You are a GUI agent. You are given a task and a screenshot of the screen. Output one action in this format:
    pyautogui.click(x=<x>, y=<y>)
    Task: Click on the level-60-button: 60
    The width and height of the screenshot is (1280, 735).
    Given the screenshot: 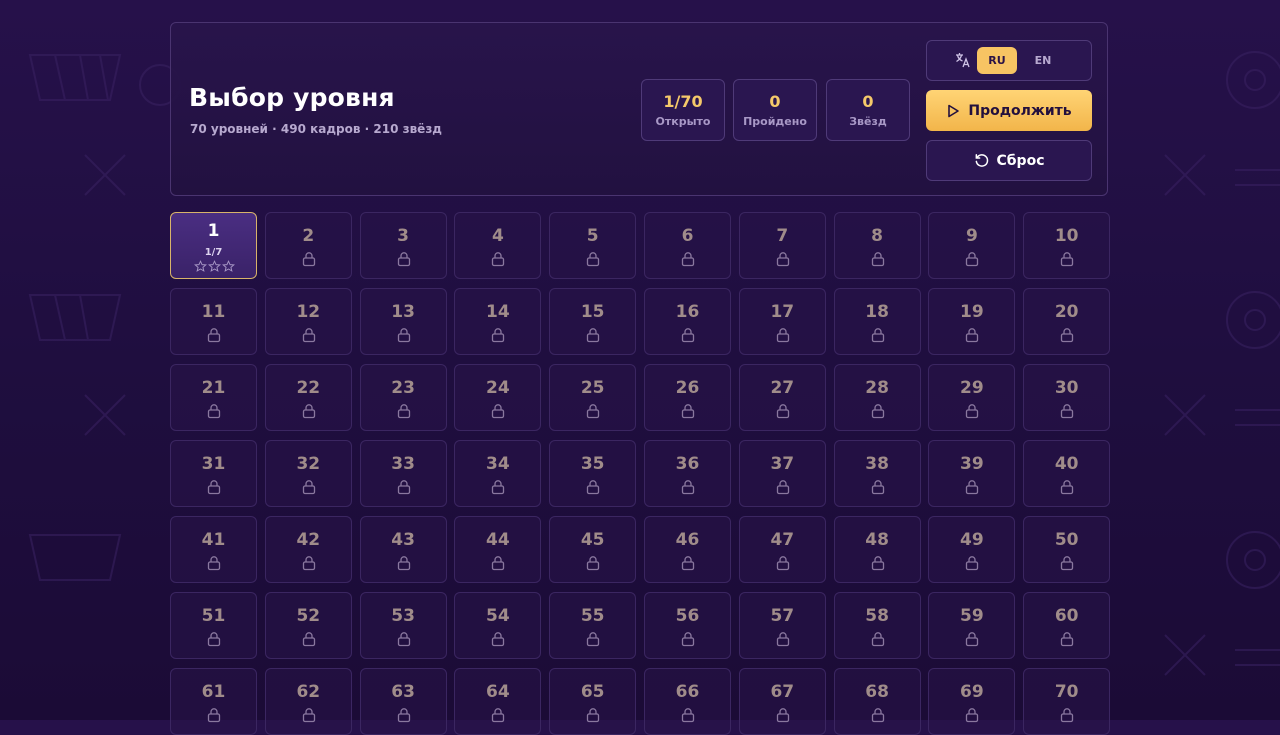 What is the action you would take?
    pyautogui.click(x=1067, y=625)
    